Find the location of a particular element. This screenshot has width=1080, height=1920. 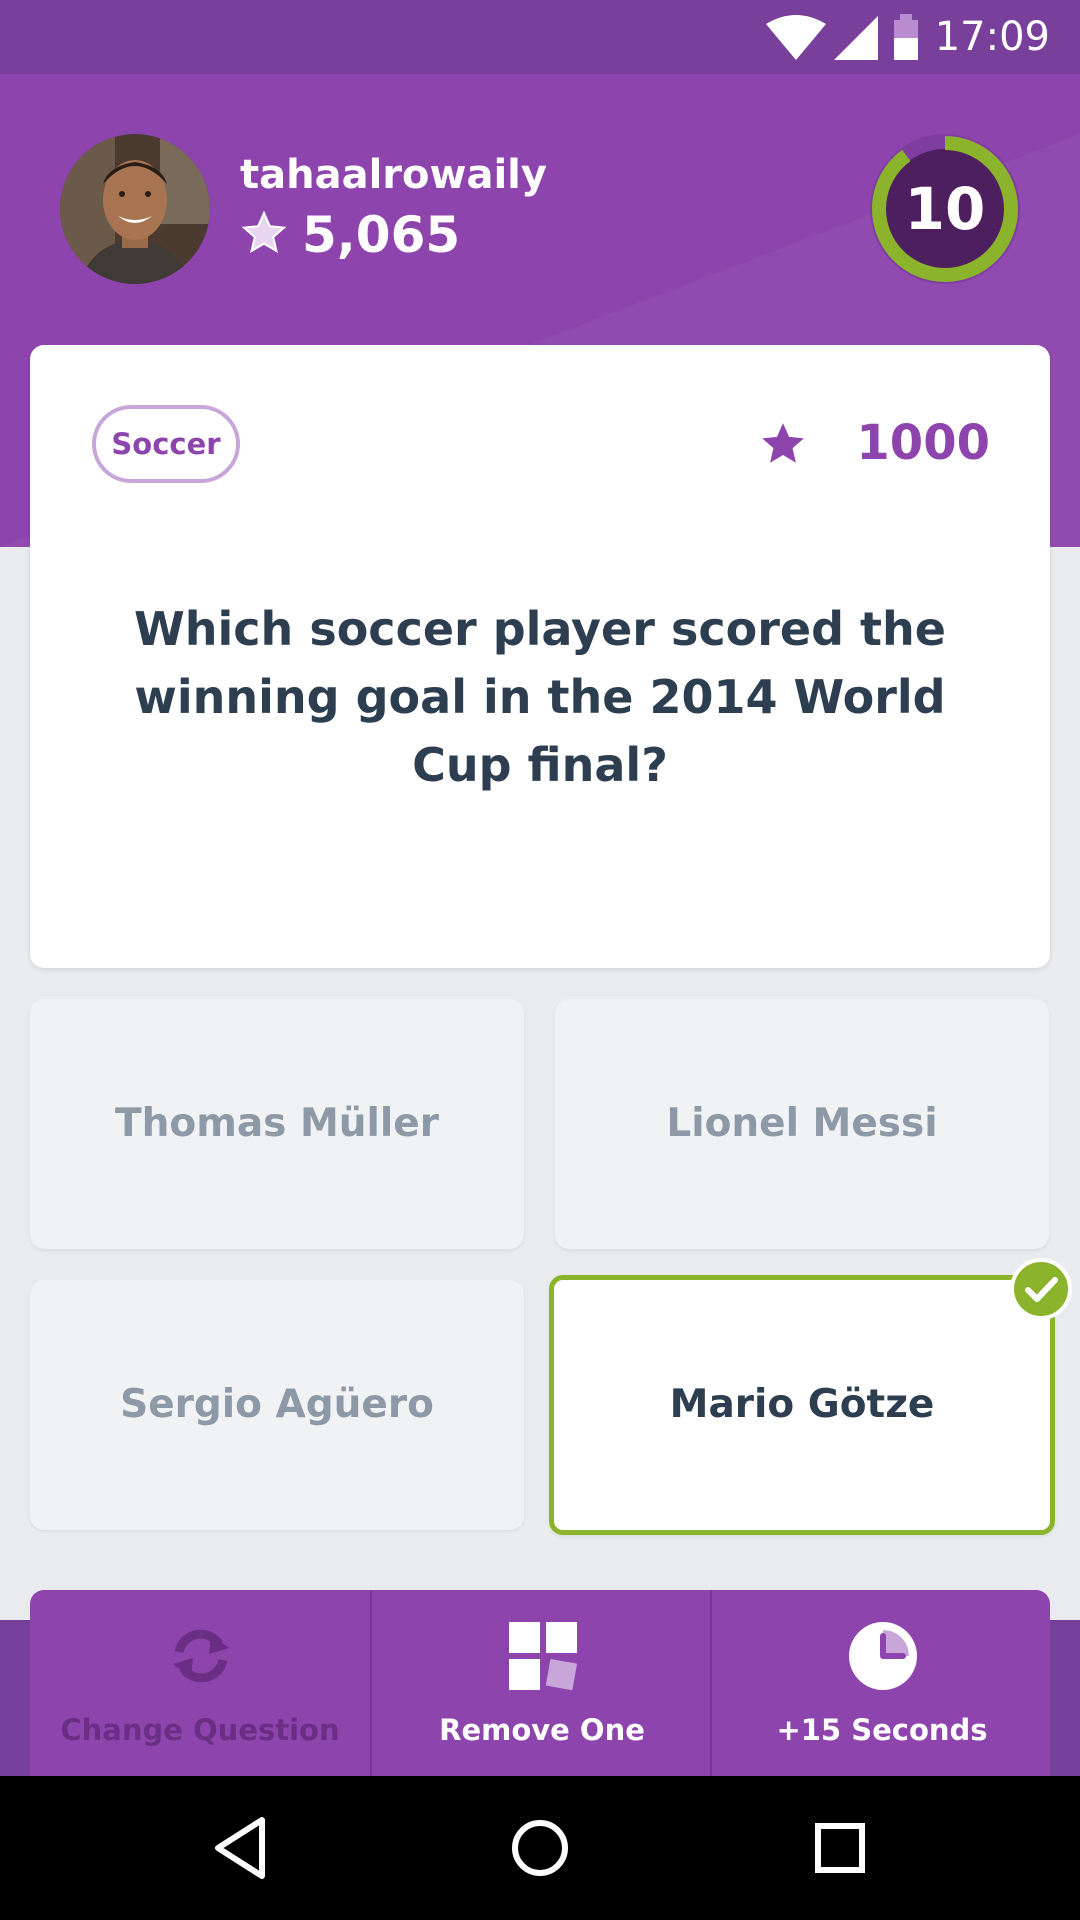

powerup-bar: Change Question Remove One +15 Seconds is located at coordinates (540, 1683).